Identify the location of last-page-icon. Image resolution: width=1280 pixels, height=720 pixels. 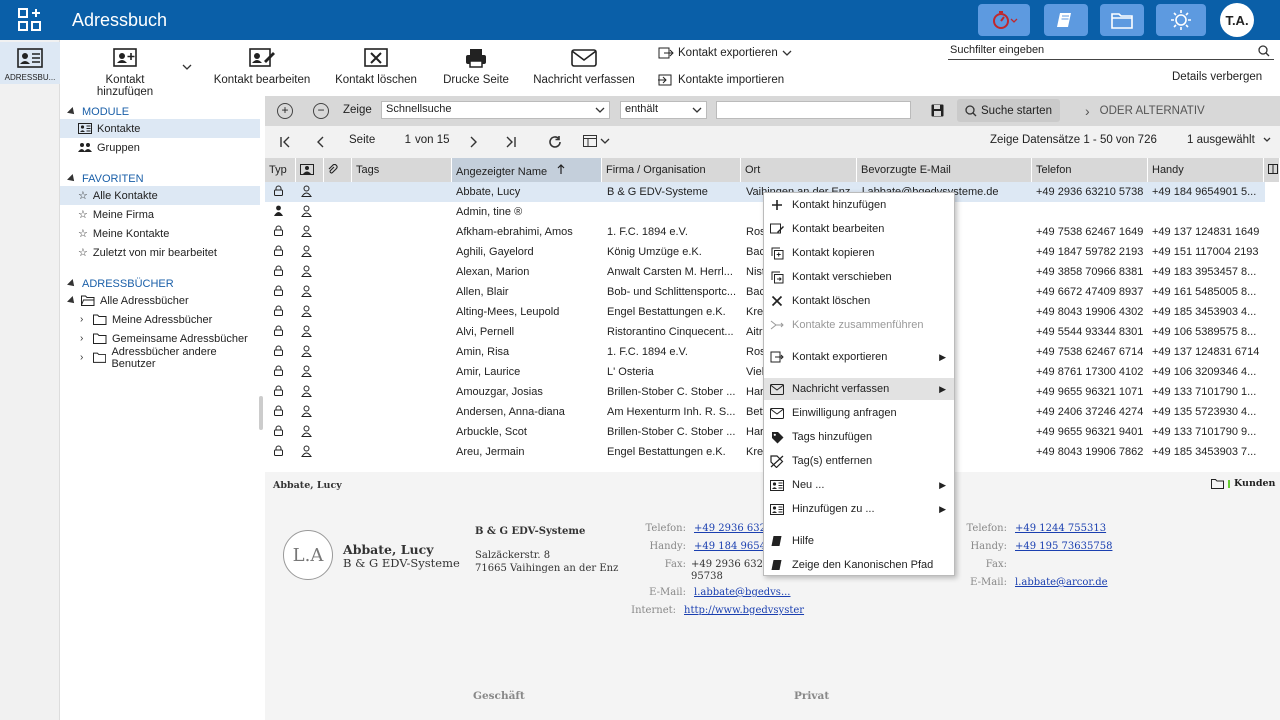
(511, 142).